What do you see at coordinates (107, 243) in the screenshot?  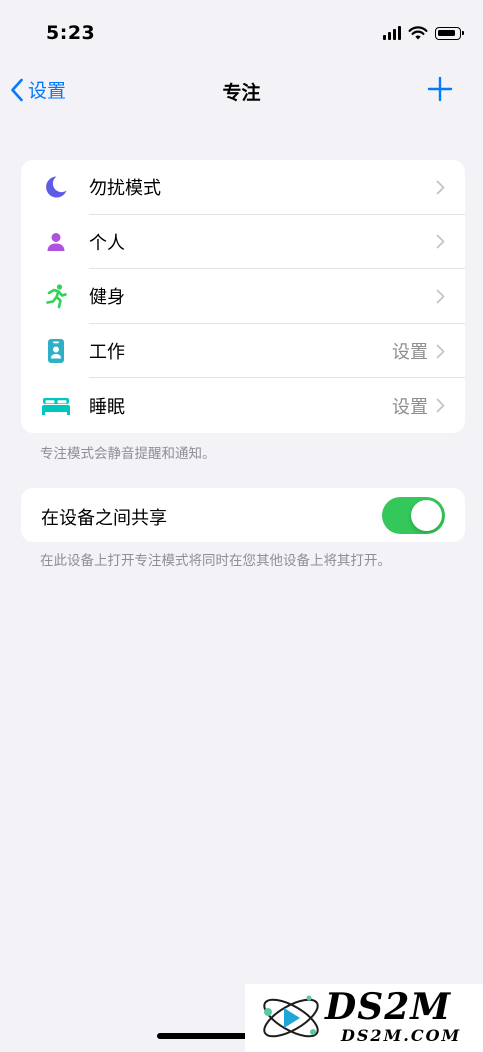 I see `focus-row-label: 个人` at bounding box center [107, 243].